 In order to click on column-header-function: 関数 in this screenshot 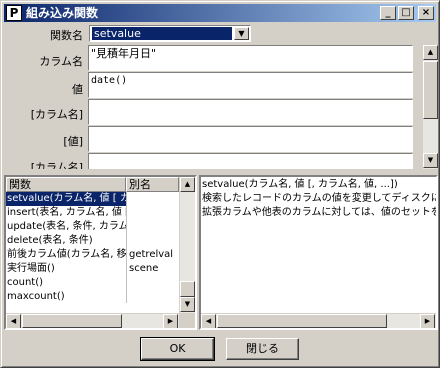, I will do `click(66, 184)`.